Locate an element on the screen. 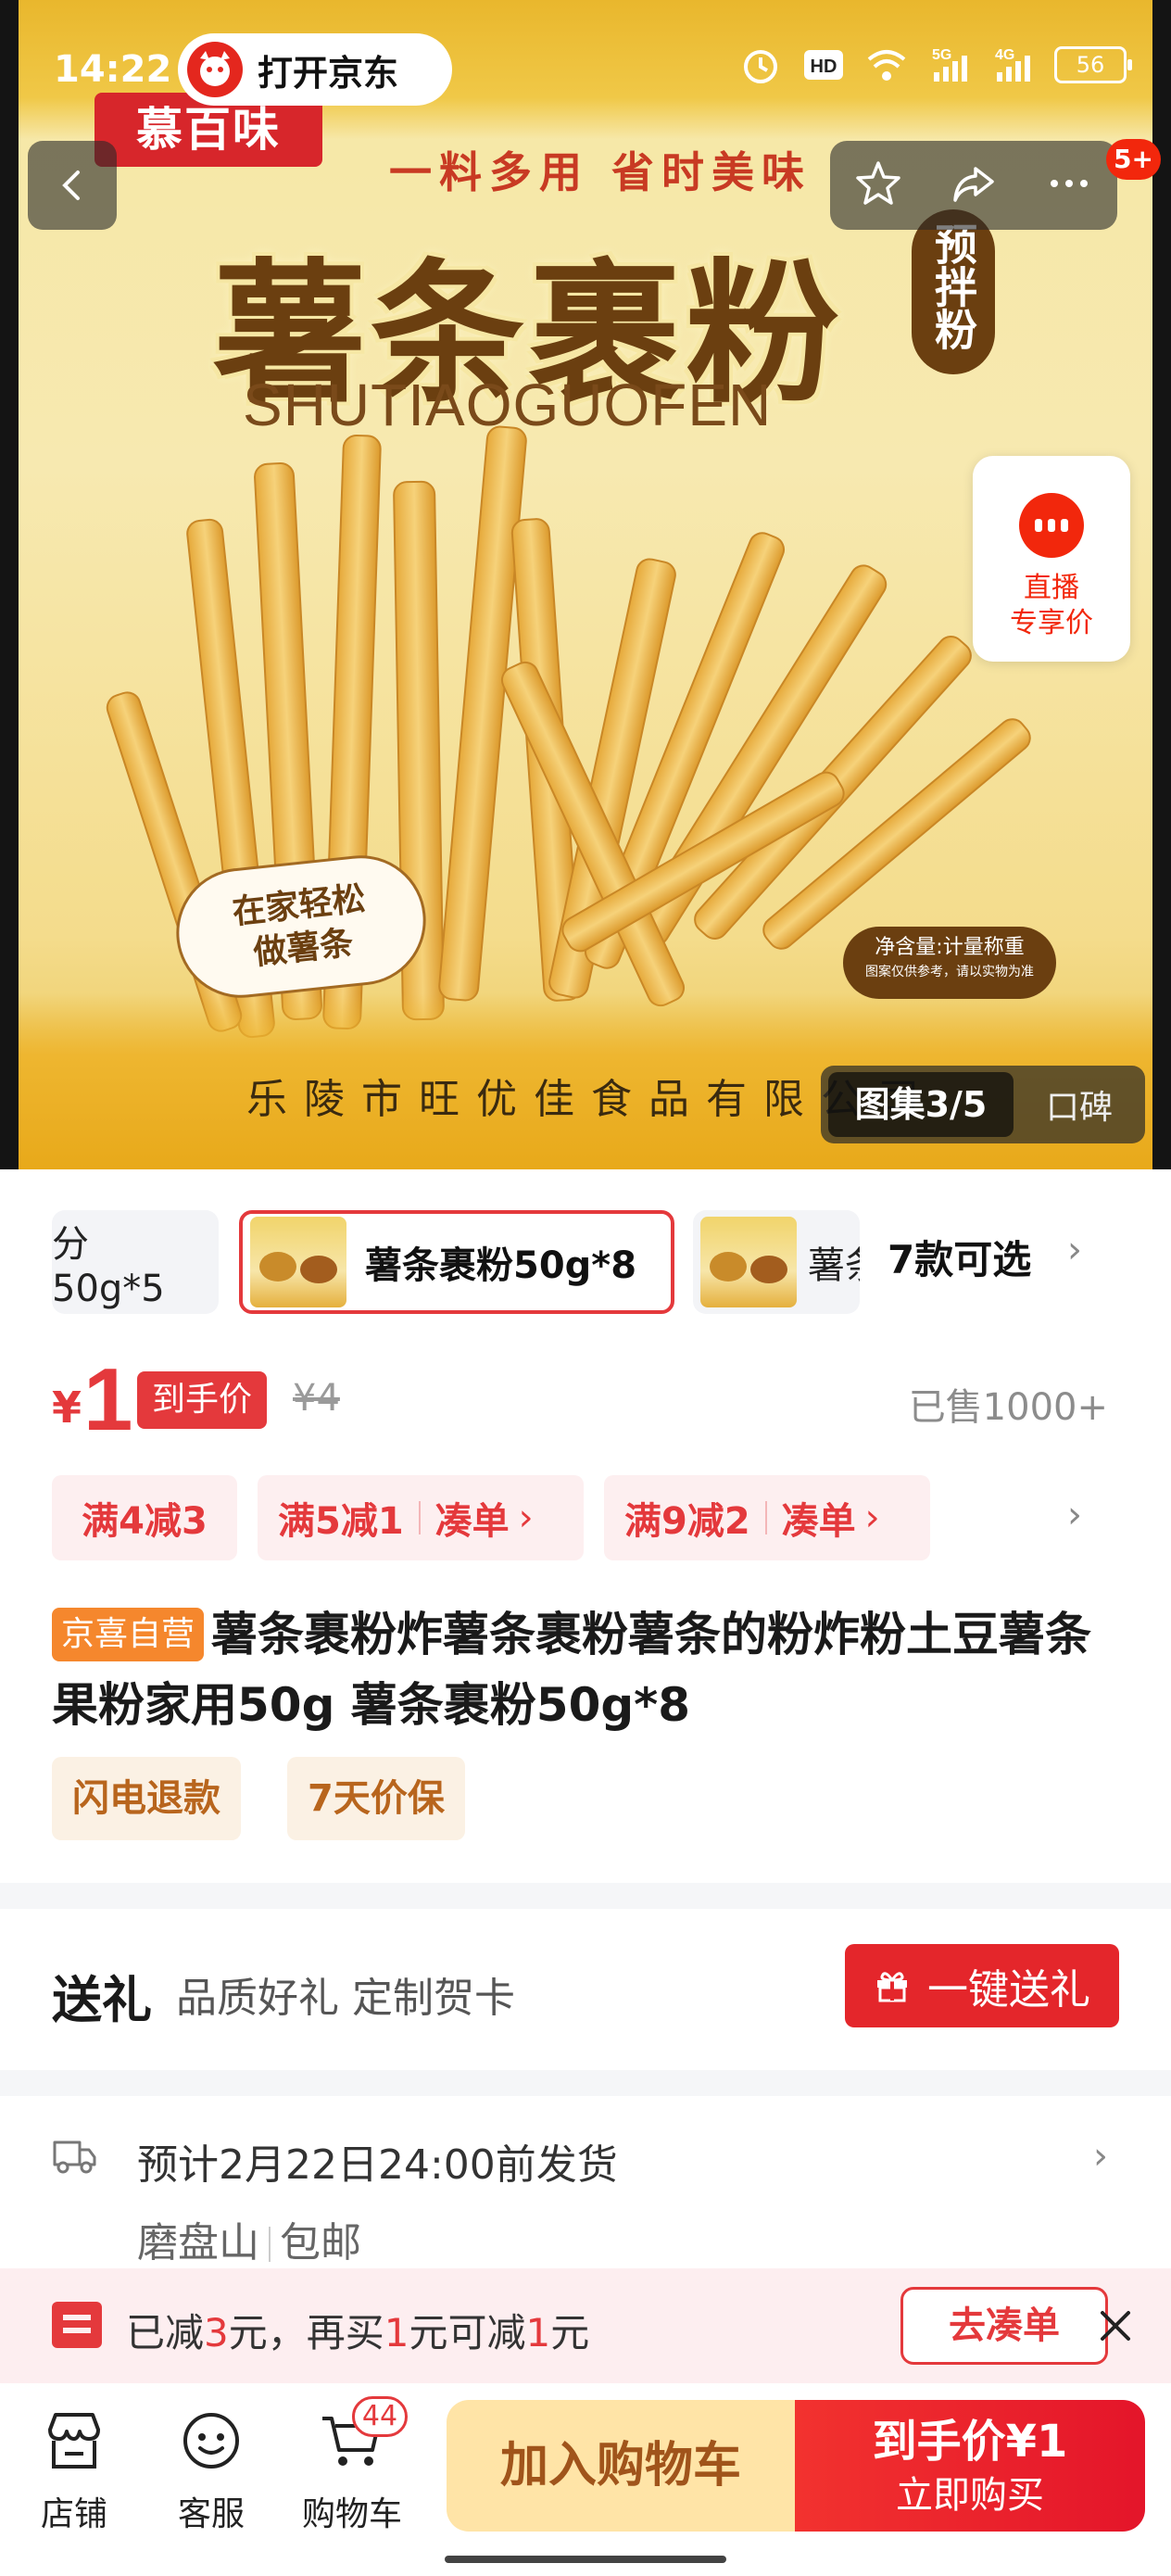  hd-icon: HD is located at coordinates (824, 64).